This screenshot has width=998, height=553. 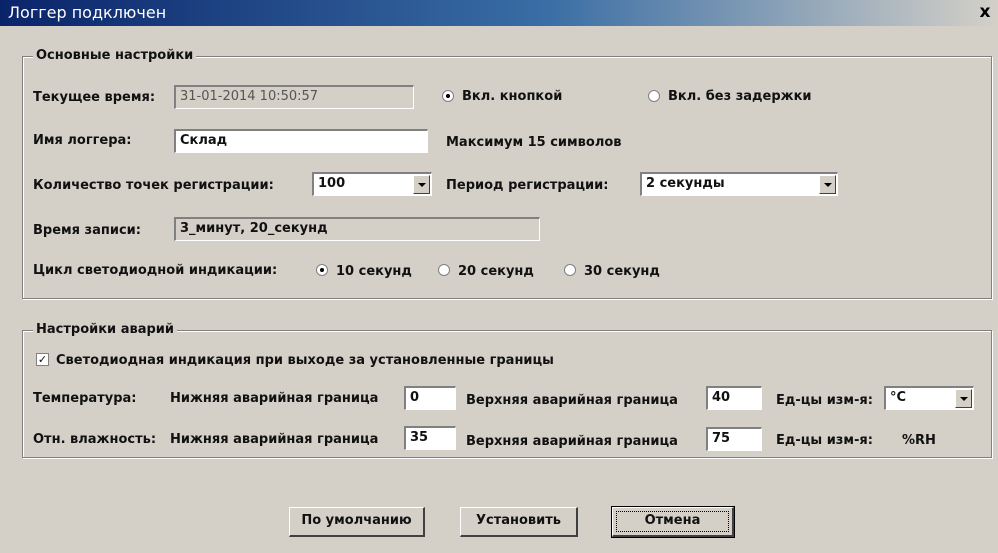 I want to click on temp-high-label: Верхняя аварийная граница, so click(x=572, y=400).